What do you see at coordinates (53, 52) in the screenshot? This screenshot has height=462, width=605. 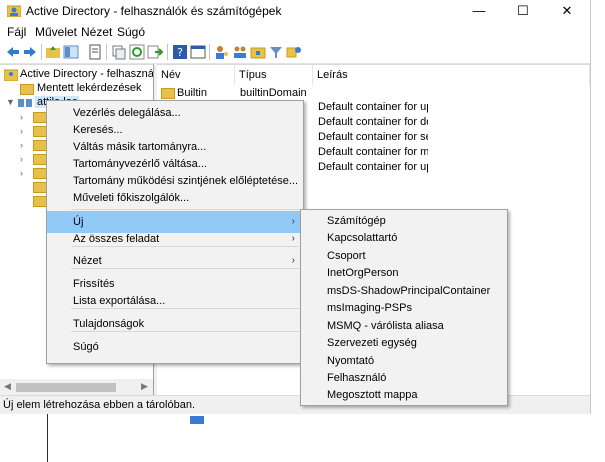 I see `up-folder-icon` at bounding box center [53, 52].